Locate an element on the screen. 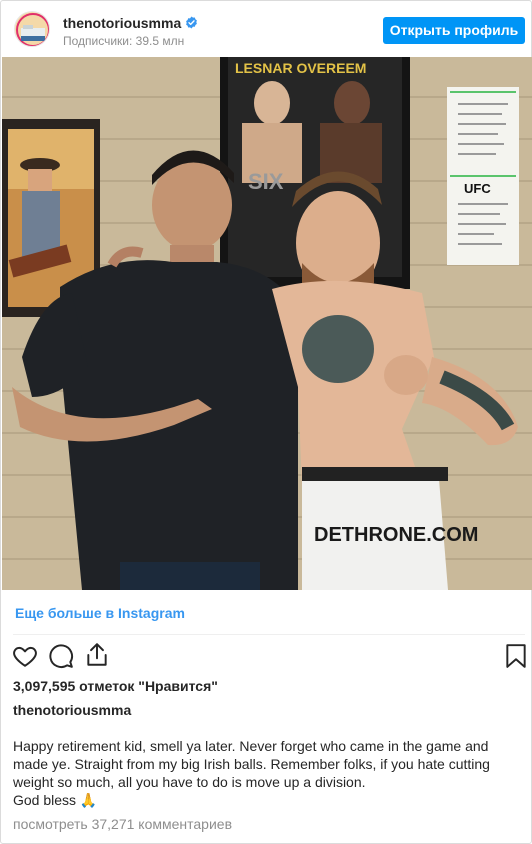 This screenshot has width=532, height=844. divider is located at coordinates (269, 634).